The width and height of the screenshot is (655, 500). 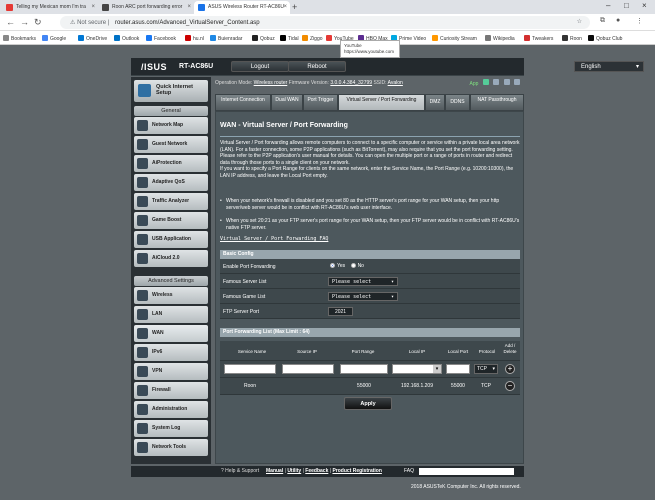 I want to click on bookmark-item: OneDrive, so click(x=92, y=38).